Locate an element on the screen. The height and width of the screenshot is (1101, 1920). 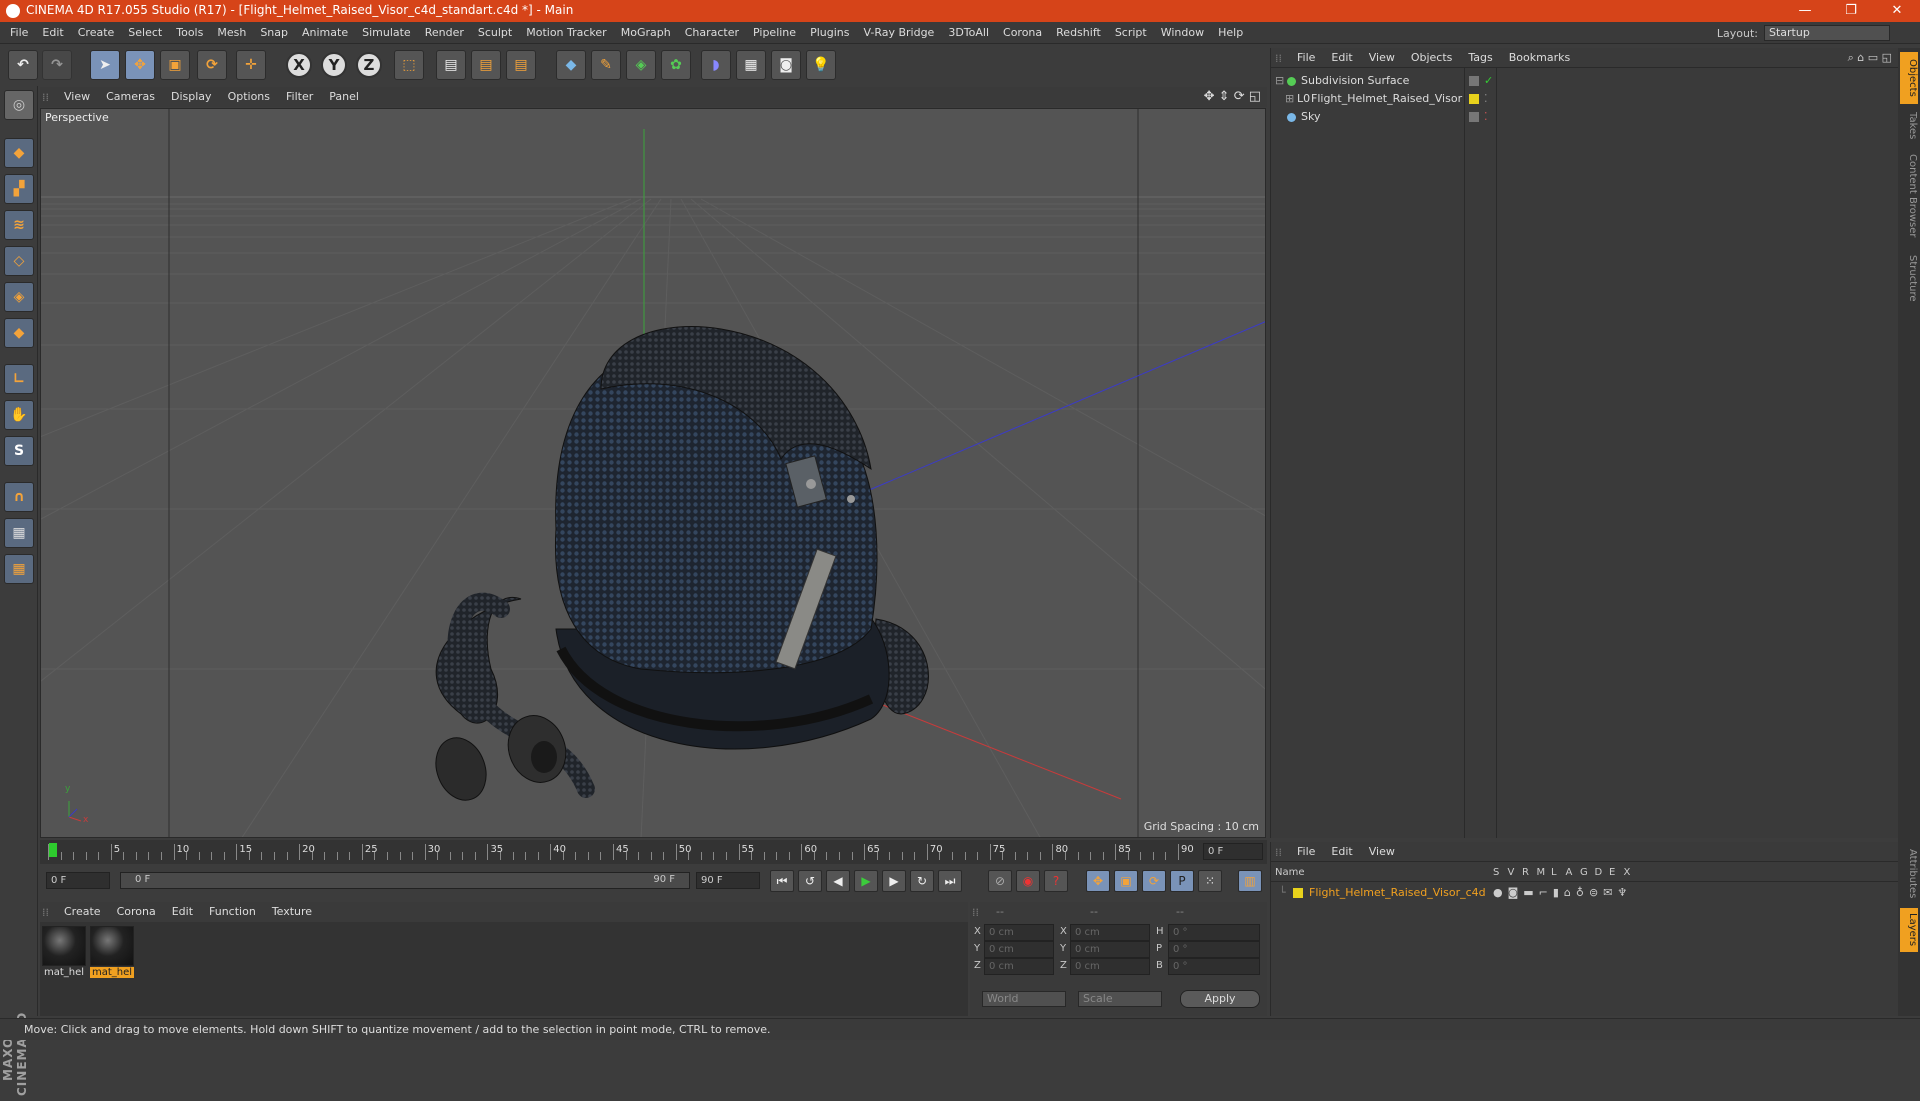
live-select-icon: ✛ is located at coordinates (251, 65).